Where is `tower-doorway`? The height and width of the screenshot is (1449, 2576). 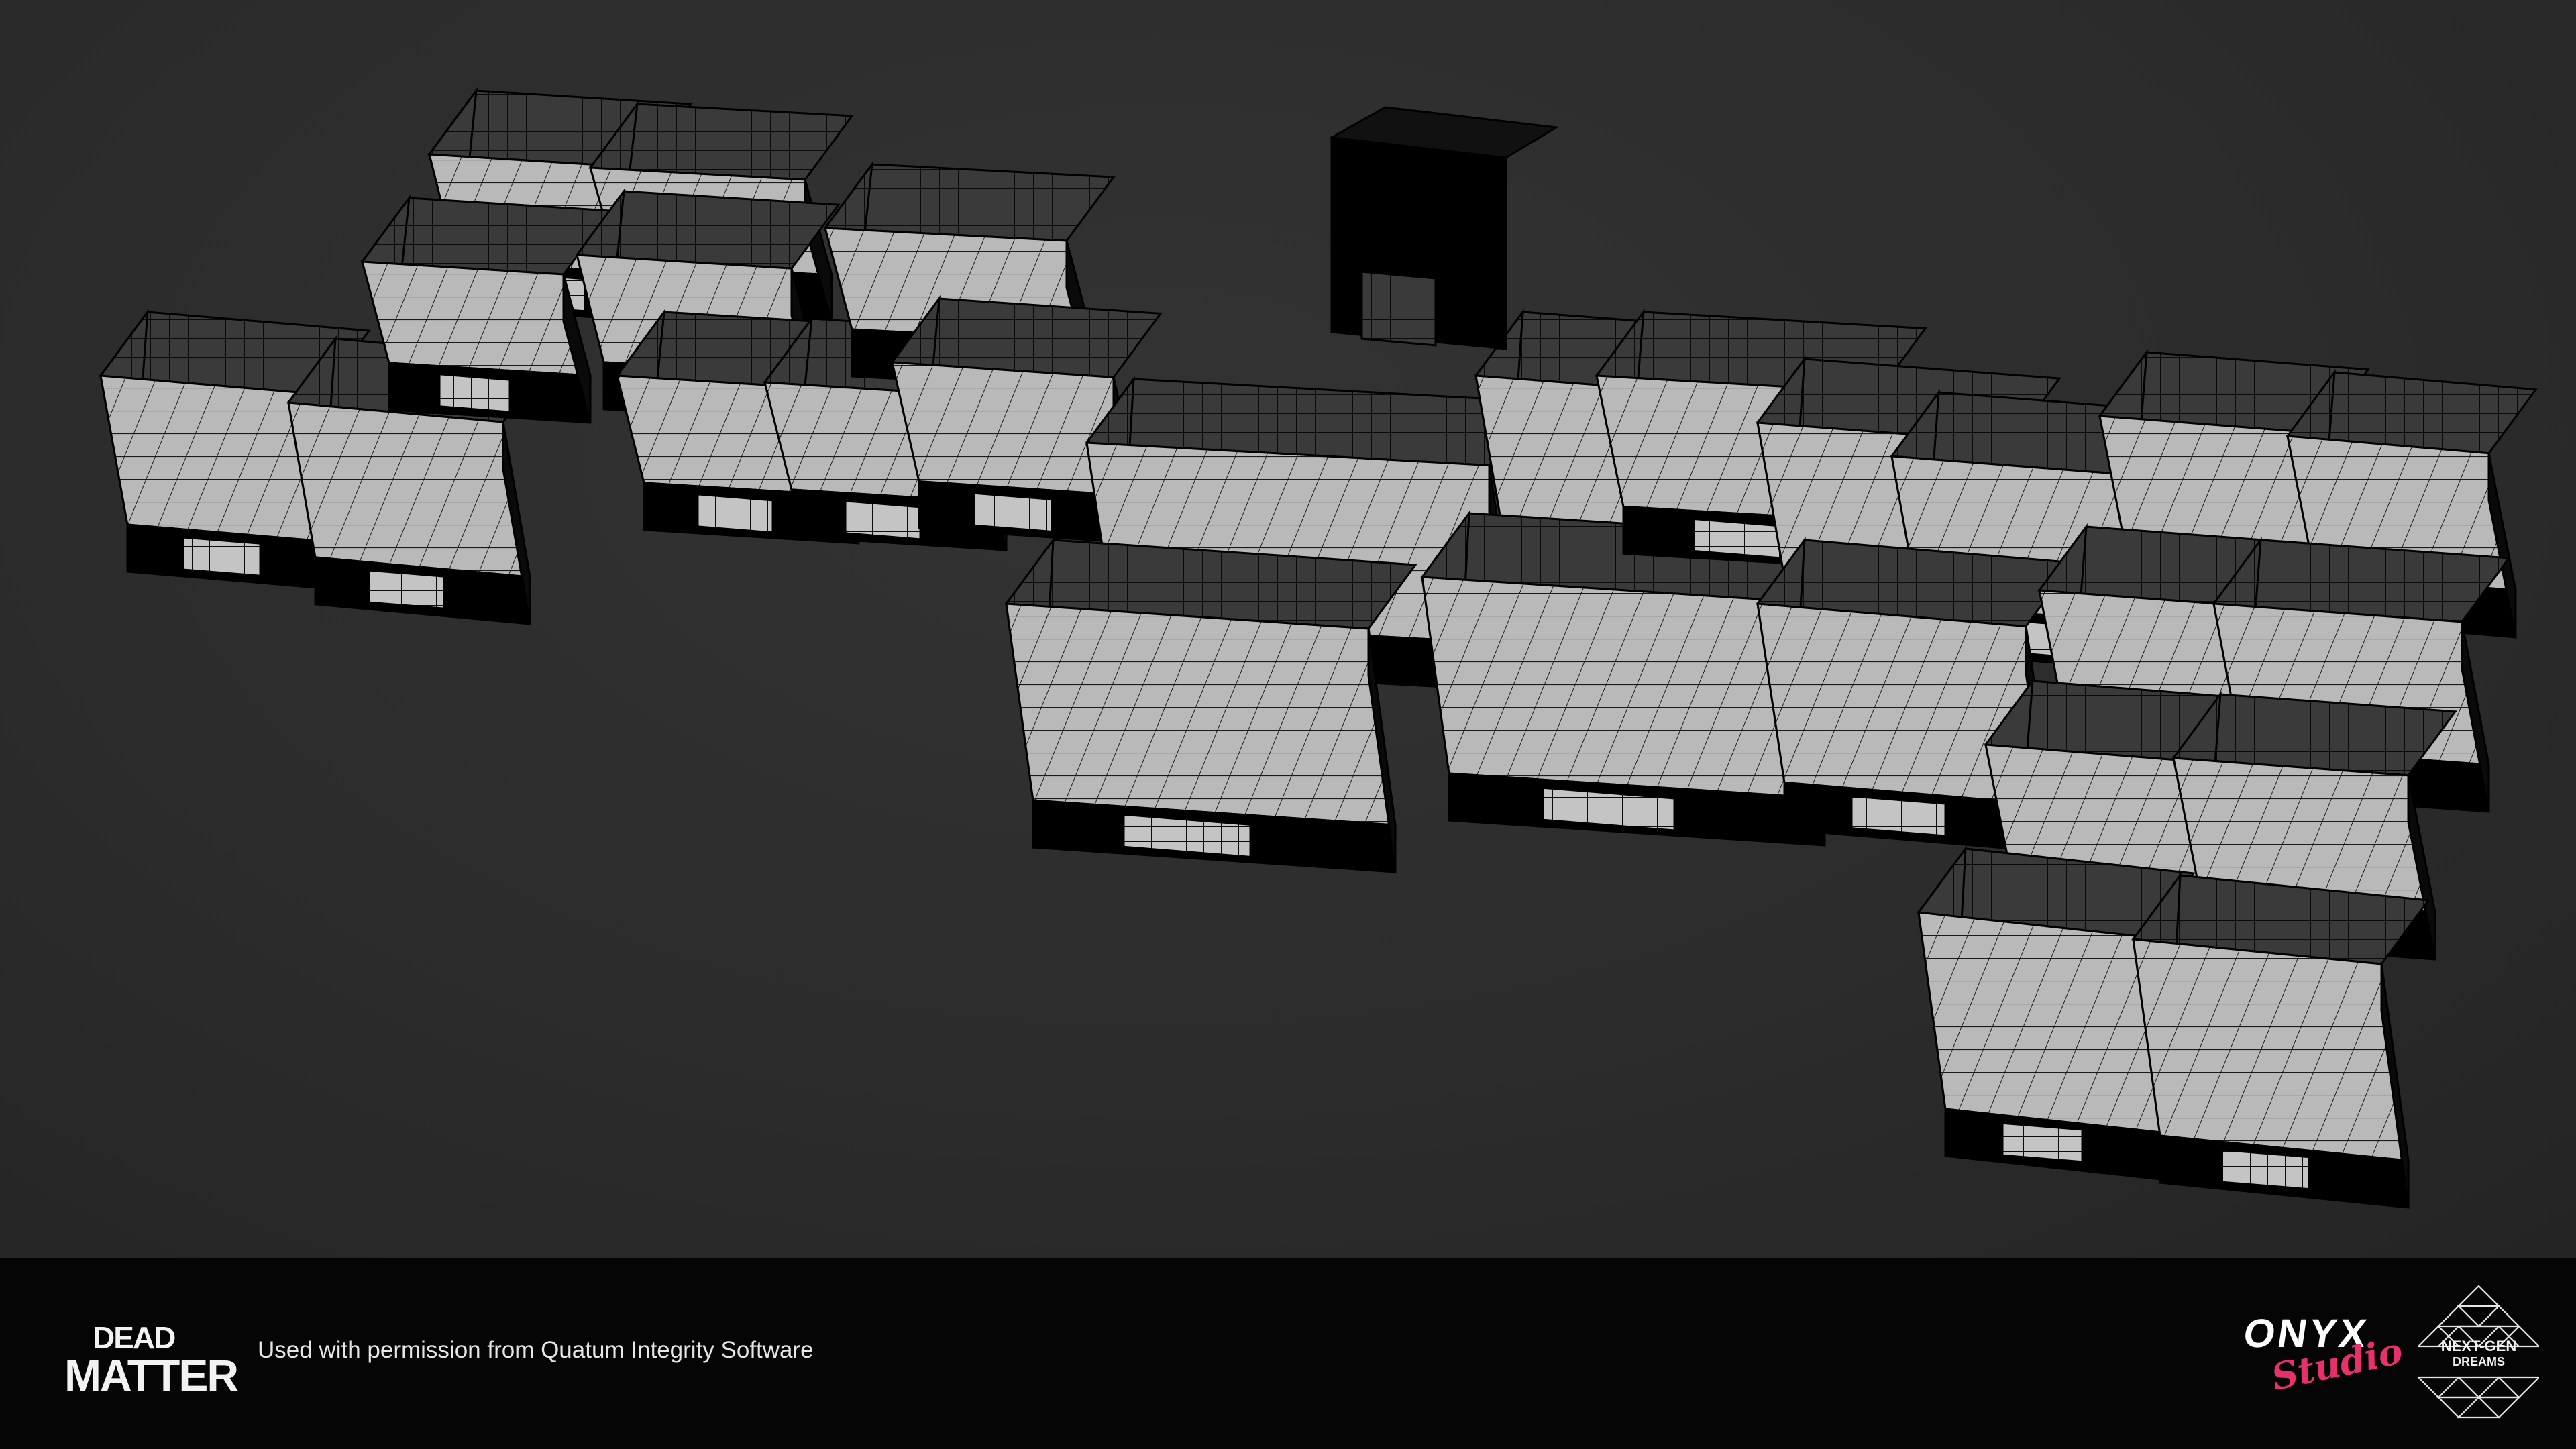
tower-doorway is located at coordinates (1398, 308).